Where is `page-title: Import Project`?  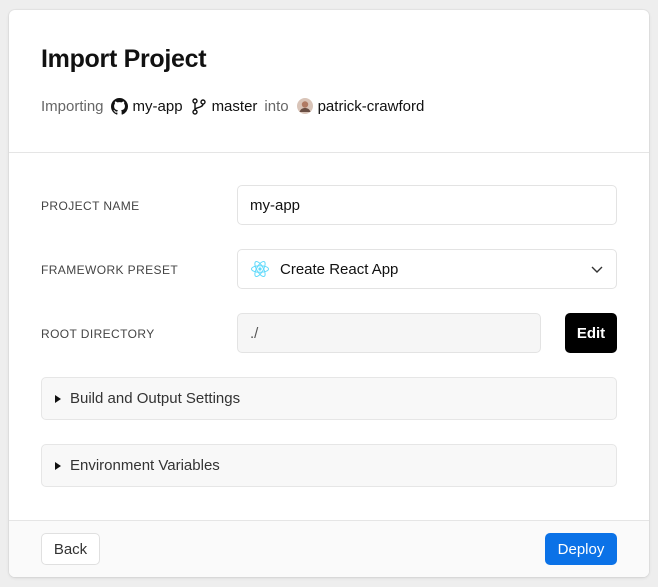 page-title: Import Project is located at coordinates (124, 59).